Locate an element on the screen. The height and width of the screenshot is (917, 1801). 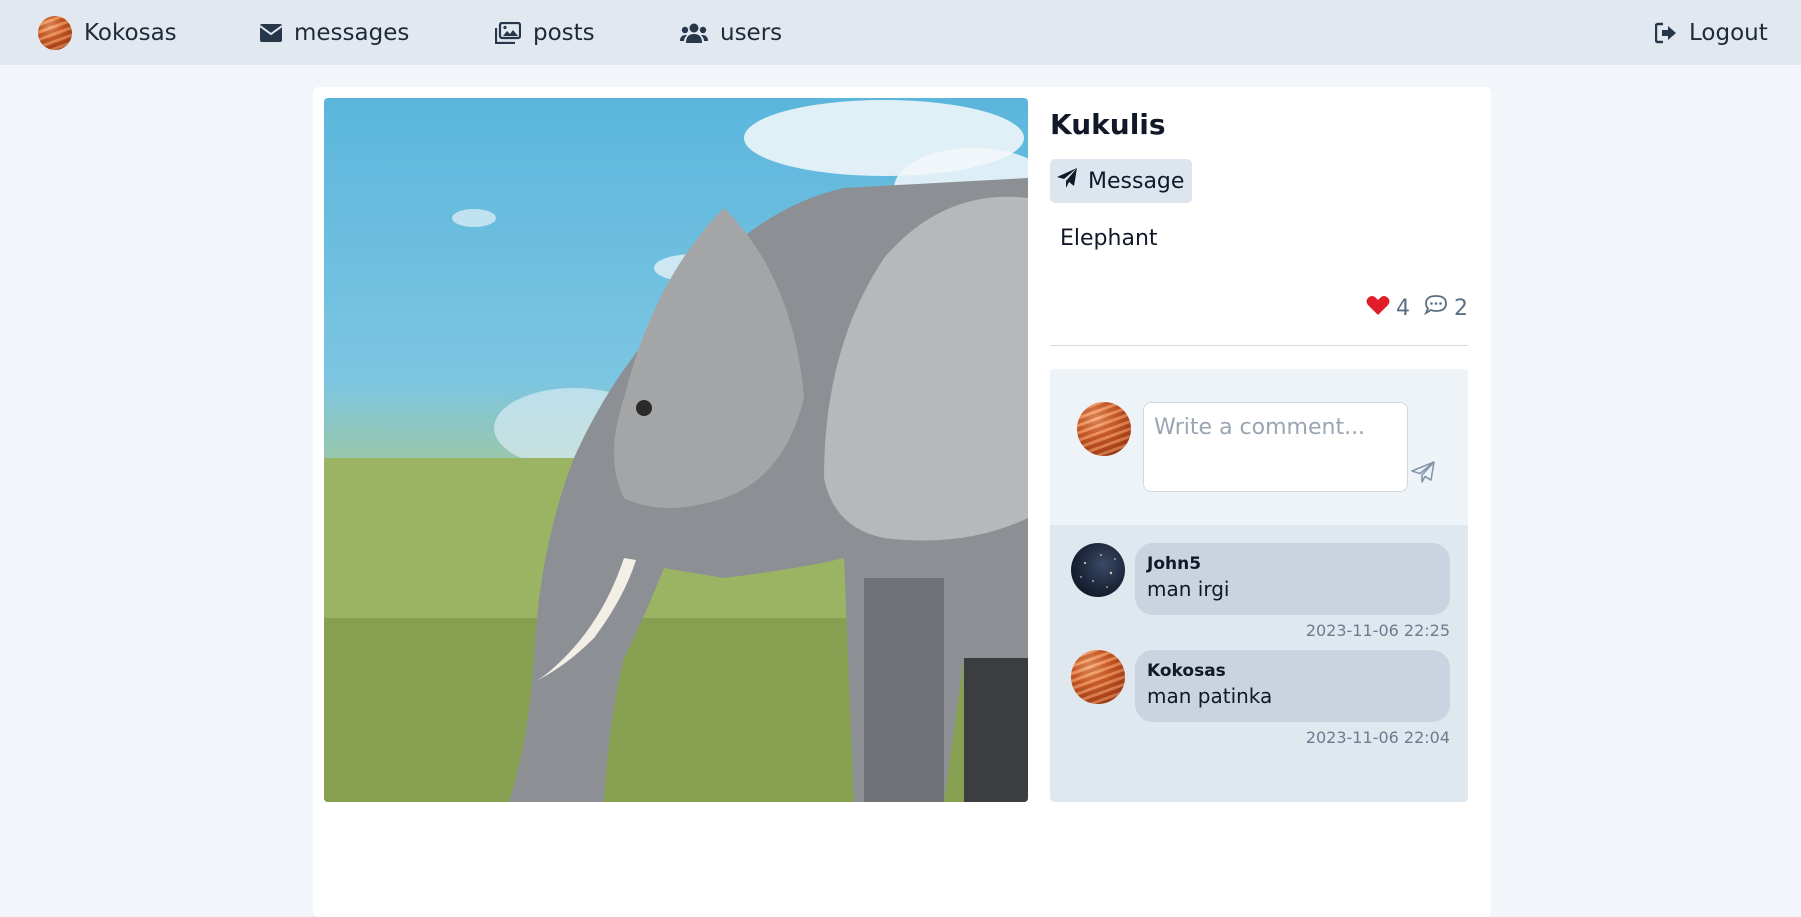
nav-users-link: users is located at coordinates (731, 32).